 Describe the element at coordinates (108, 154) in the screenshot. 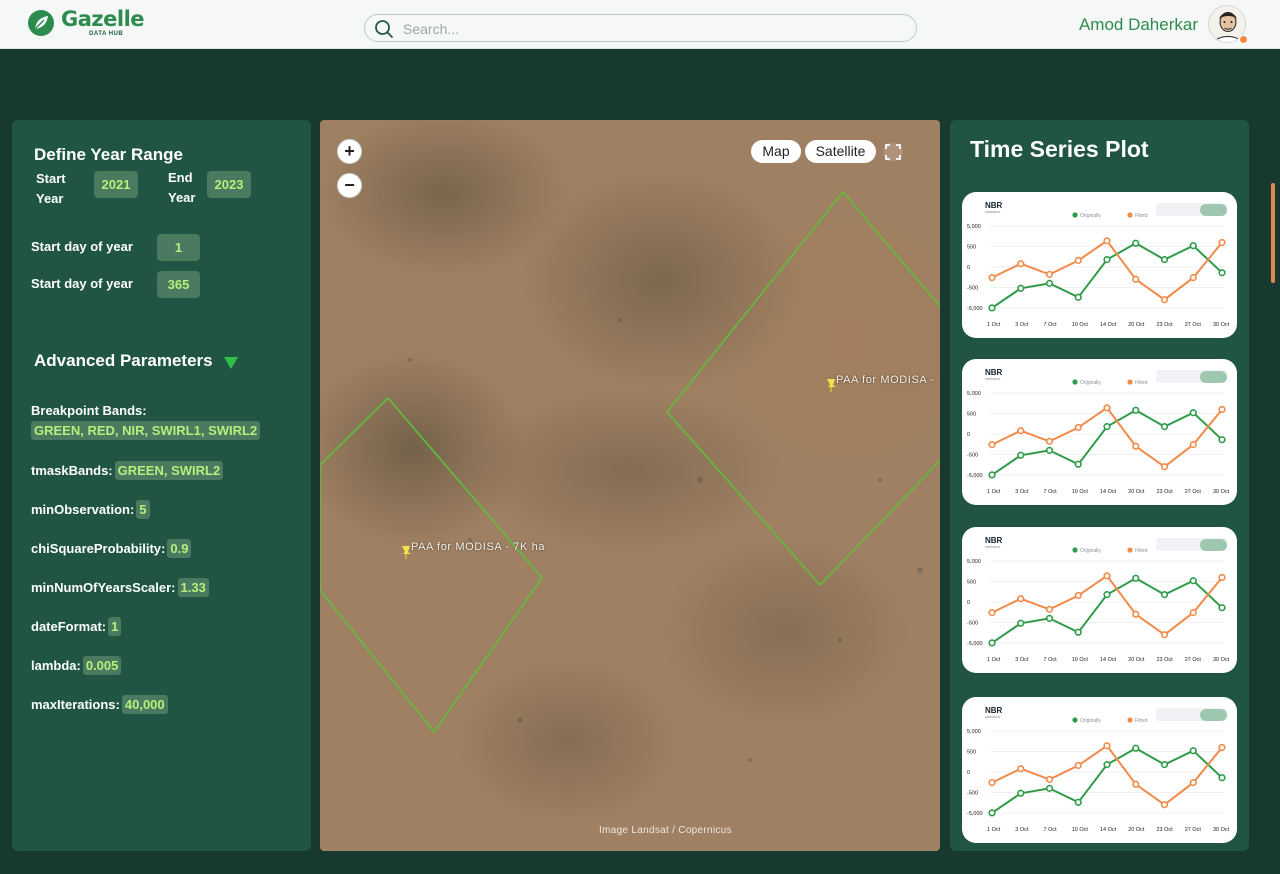

I see `year-range-title: Define Year Range` at that location.